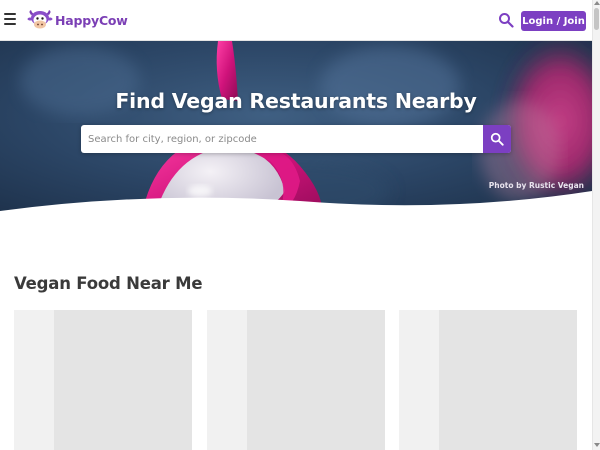 The image size is (600, 450). I want to click on site-header: HappyCow Login / Join, so click(296, 20).